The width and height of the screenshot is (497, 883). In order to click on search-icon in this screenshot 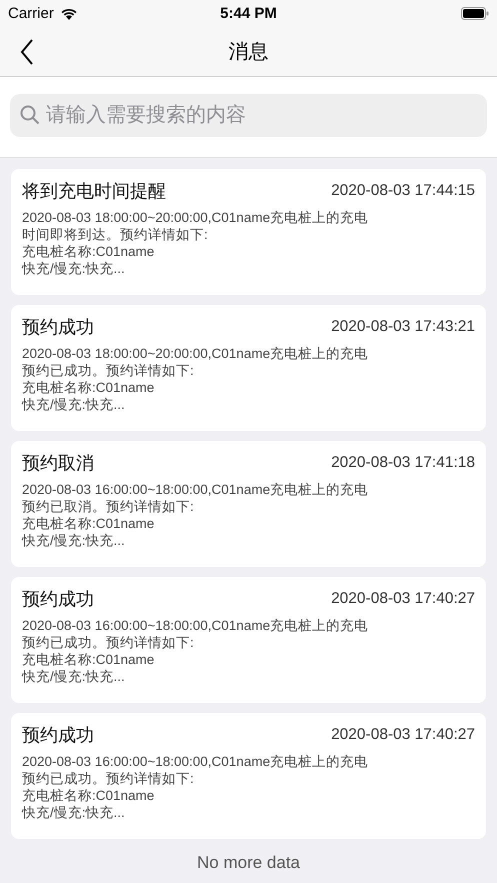, I will do `click(30, 115)`.